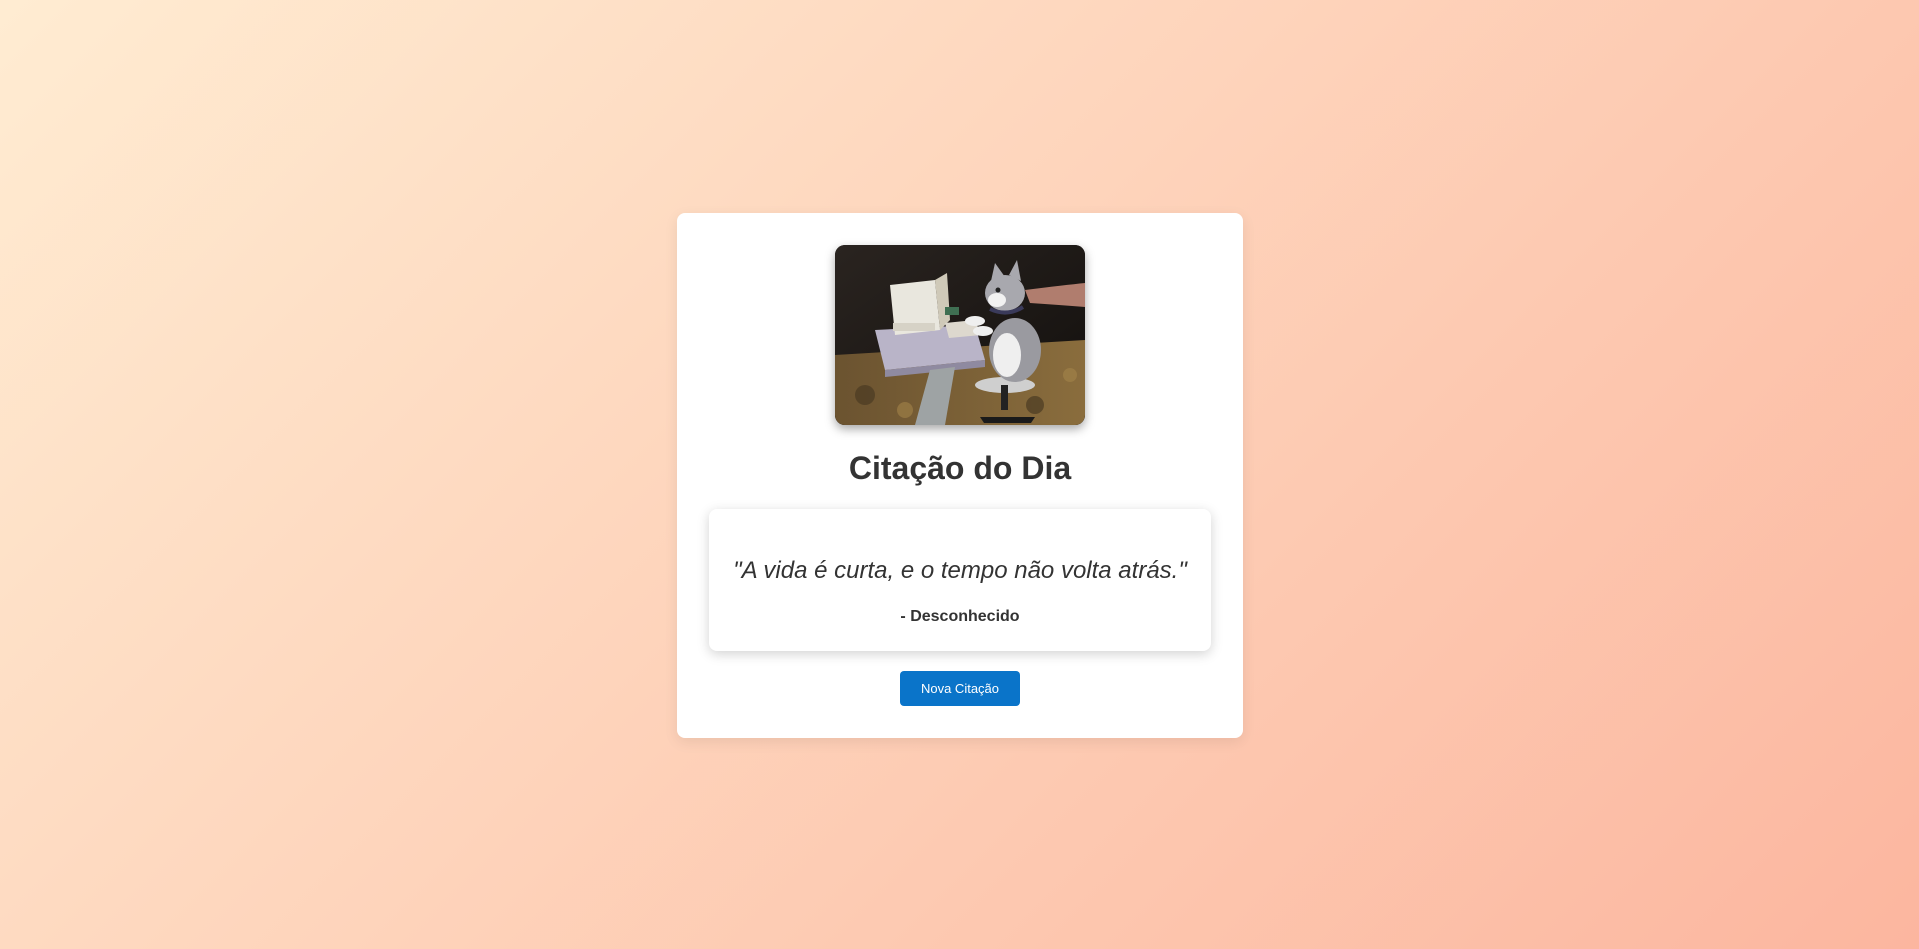  I want to click on cat-computer-image, so click(960, 335).